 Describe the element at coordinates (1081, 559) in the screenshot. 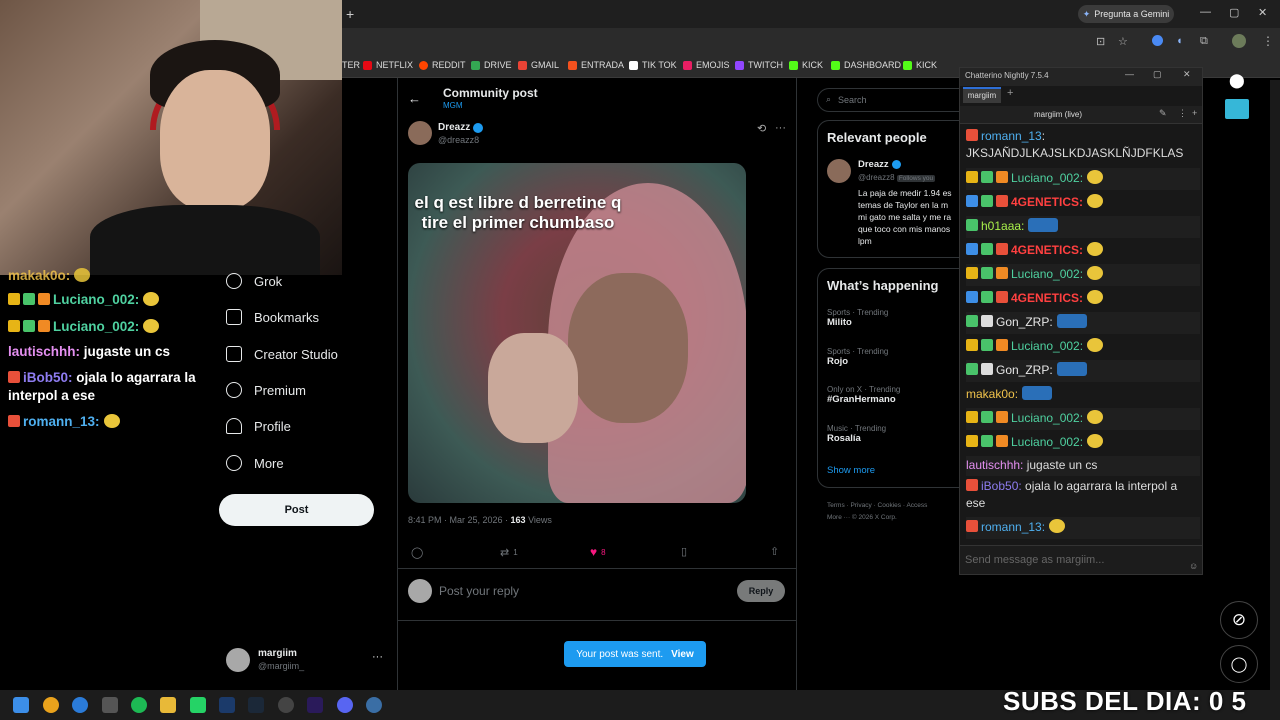

I see `message-input: Send message as margiim... ☺` at that location.